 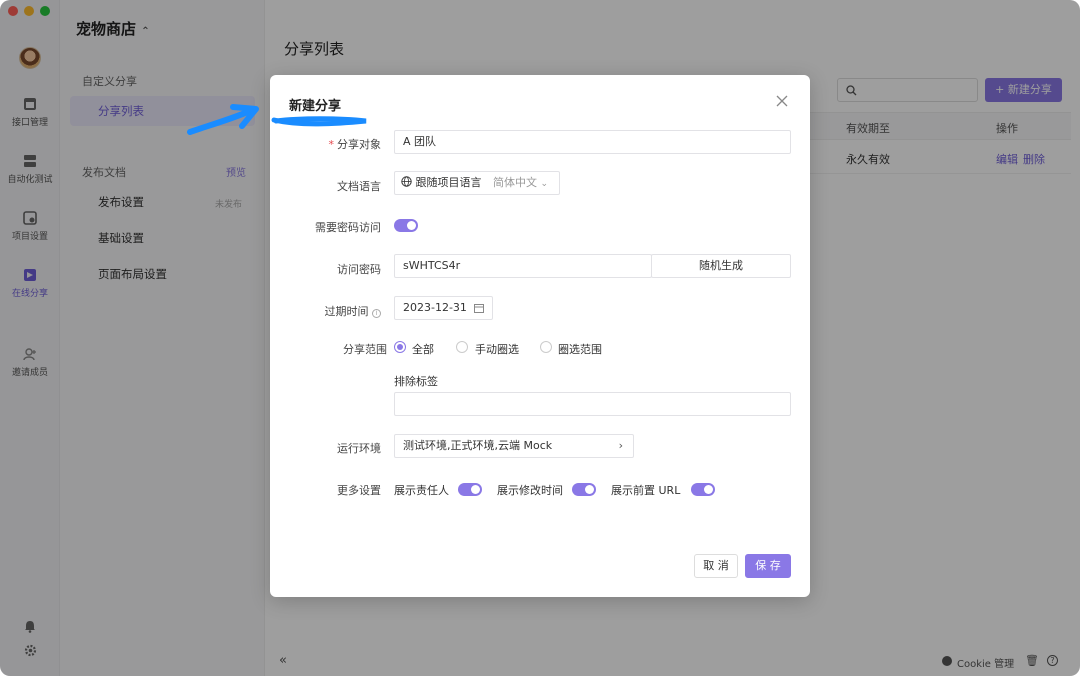 I want to click on exclude-tags-label: 排除标签, so click(x=416, y=381).